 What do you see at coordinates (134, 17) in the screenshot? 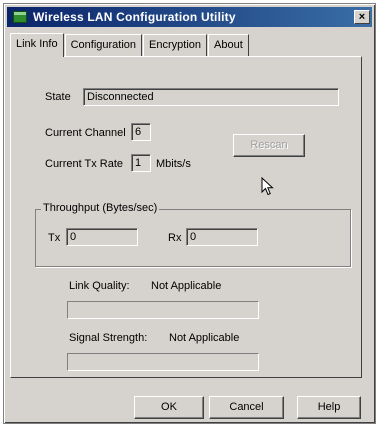
I see `window-title: Wireless LAN Configuration Utility` at bounding box center [134, 17].